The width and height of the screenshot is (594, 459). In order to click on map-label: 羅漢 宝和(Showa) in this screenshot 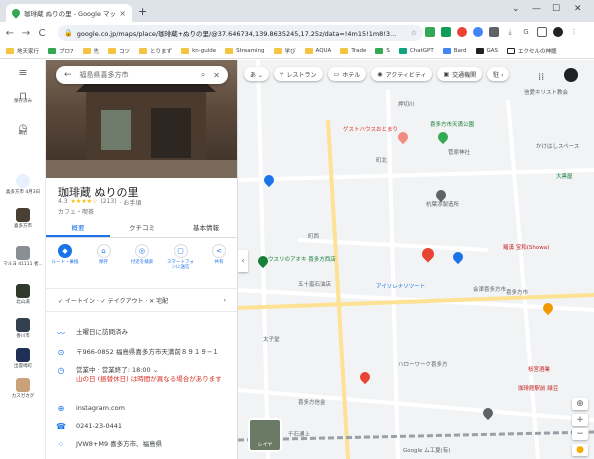, I will do `click(526, 247)`.